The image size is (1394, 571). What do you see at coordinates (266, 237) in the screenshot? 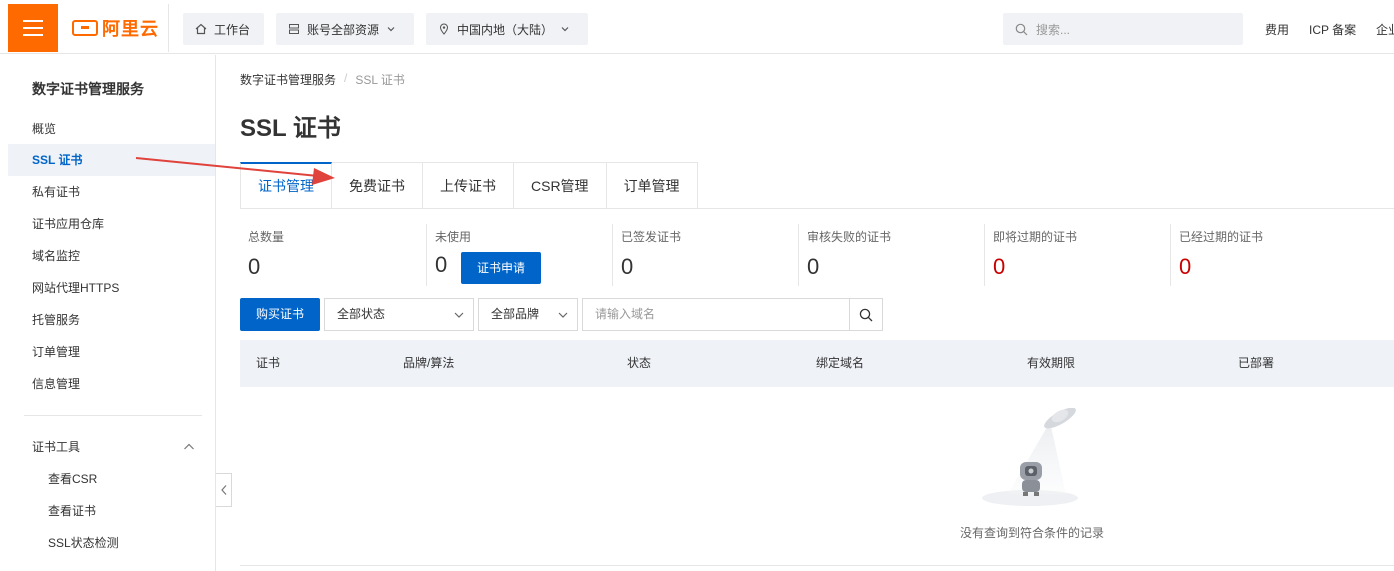
I see `stat-label: 总数量` at bounding box center [266, 237].